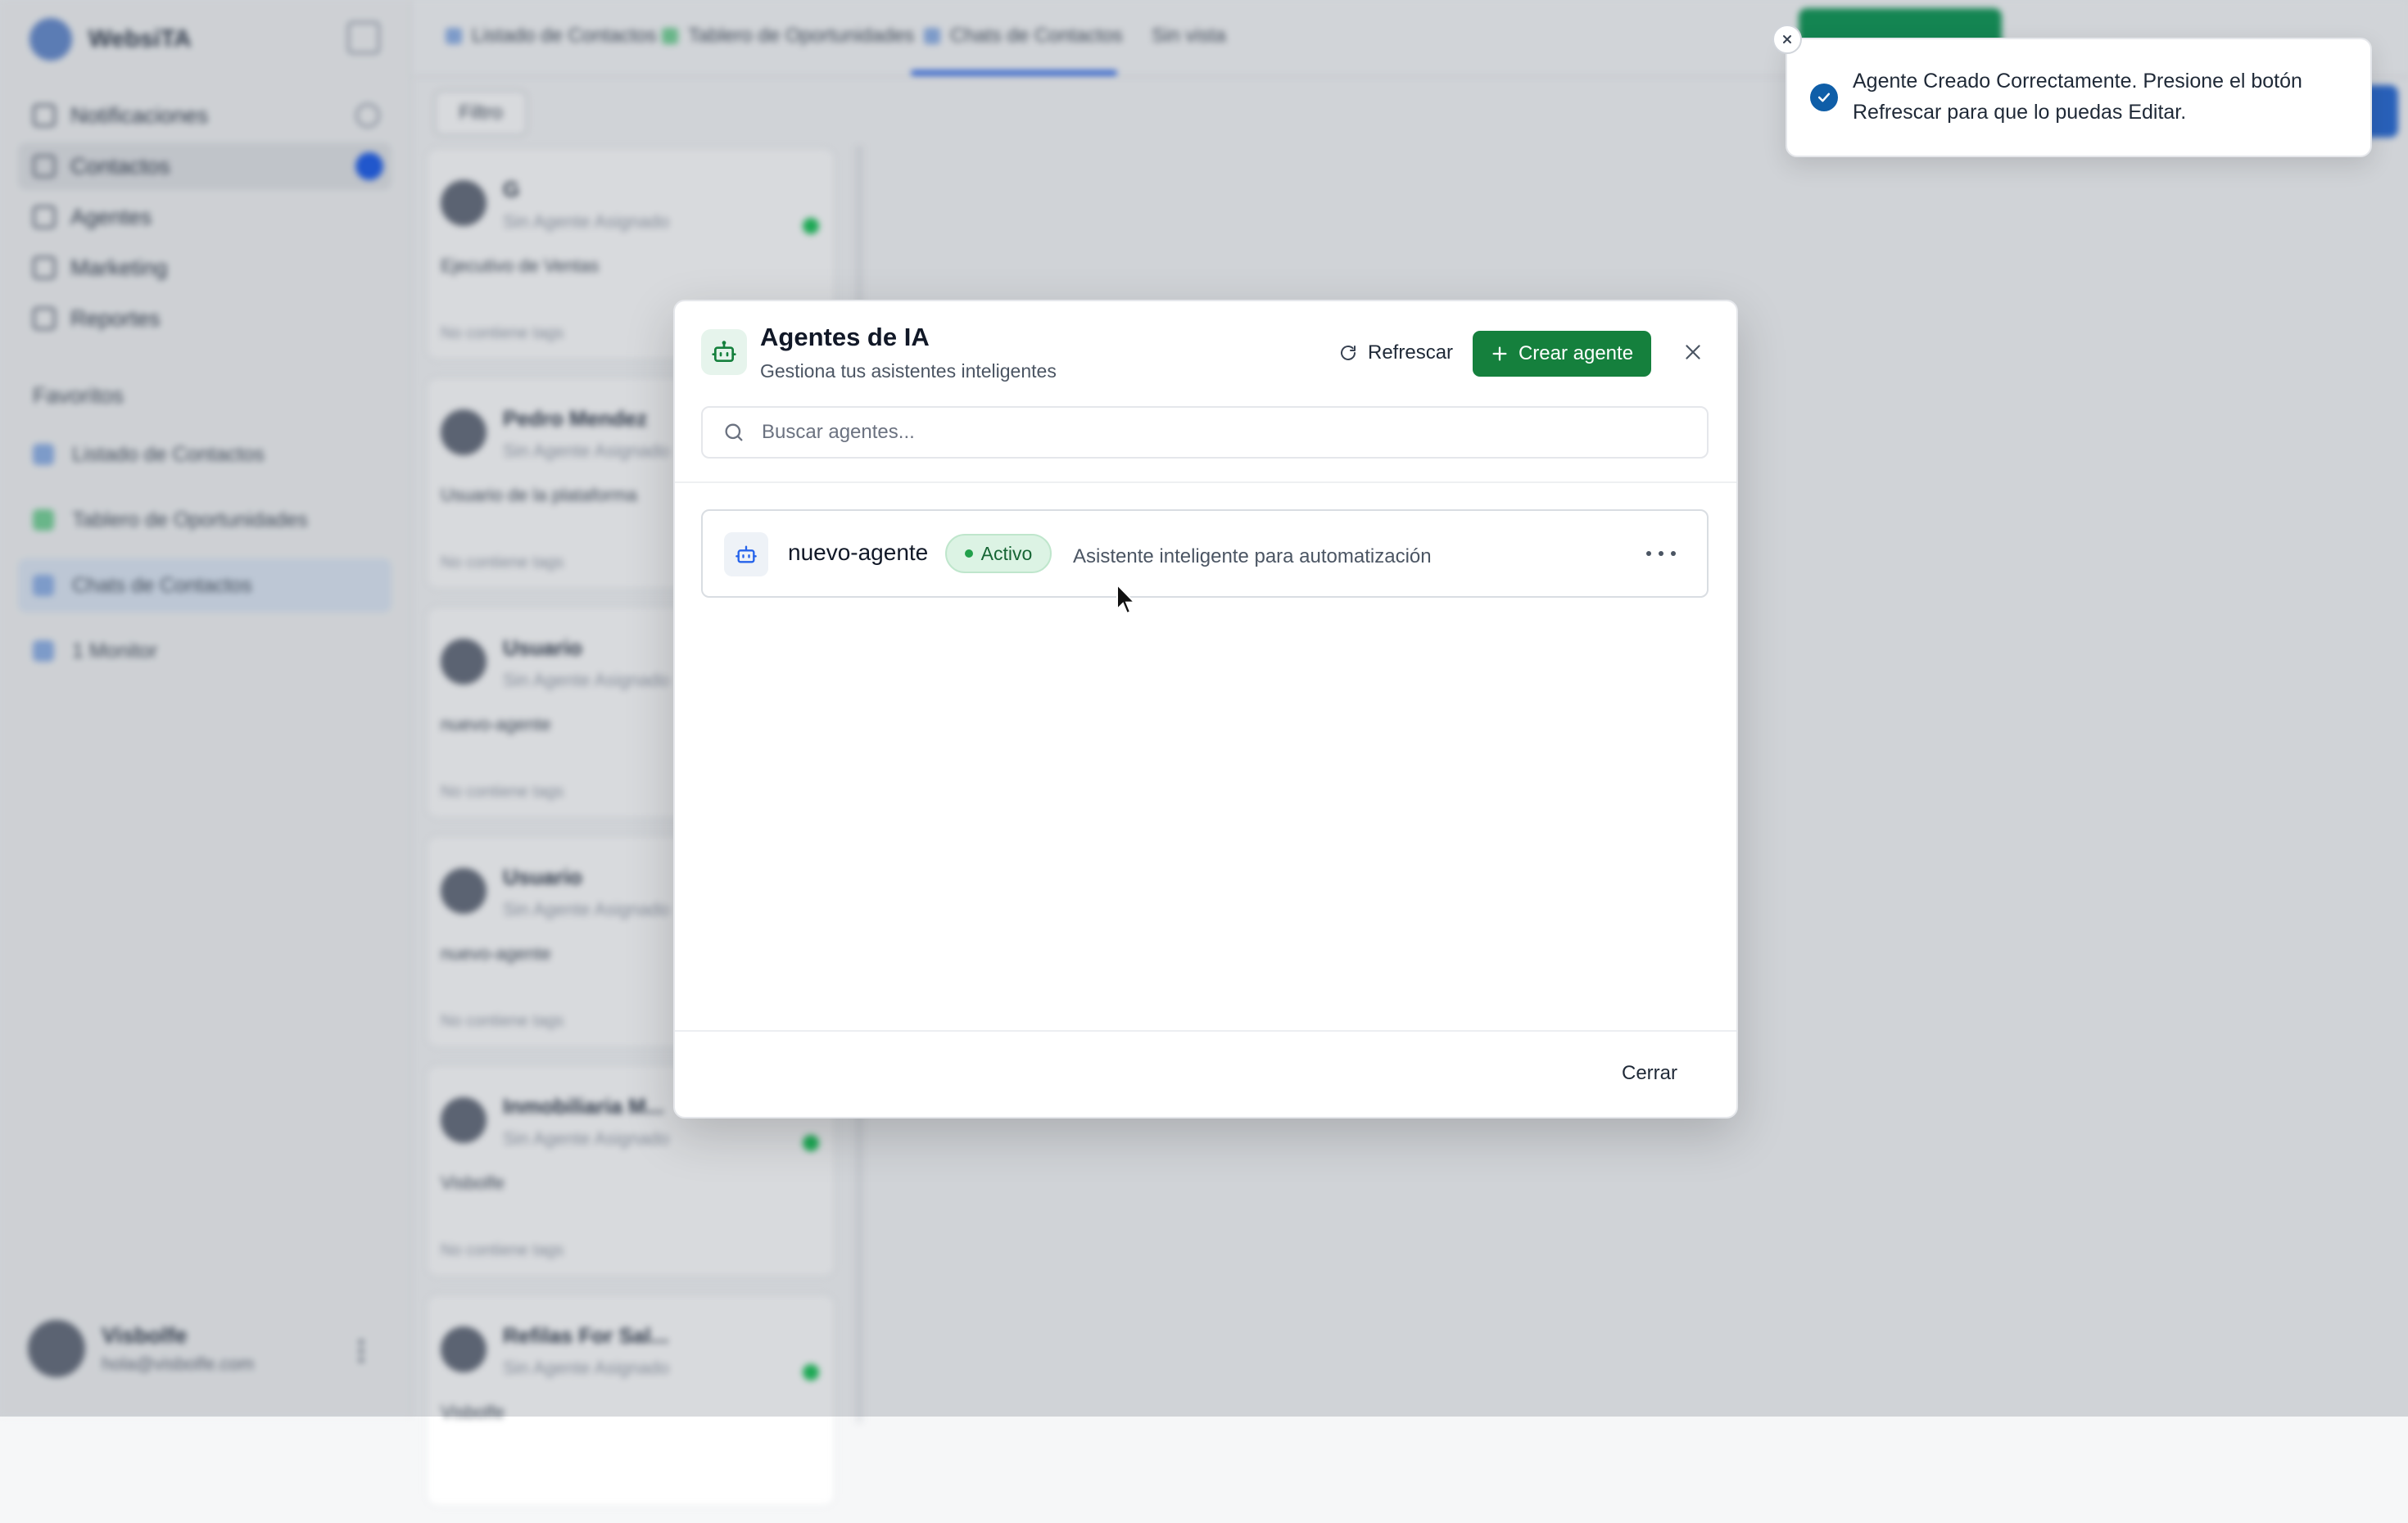 This screenshot has width=2408, height=1523. What do you see at coordinates (1649, 1074) in the screenshot?
I see `close-button: Cerrar` at bounding box center [1649, 1074].